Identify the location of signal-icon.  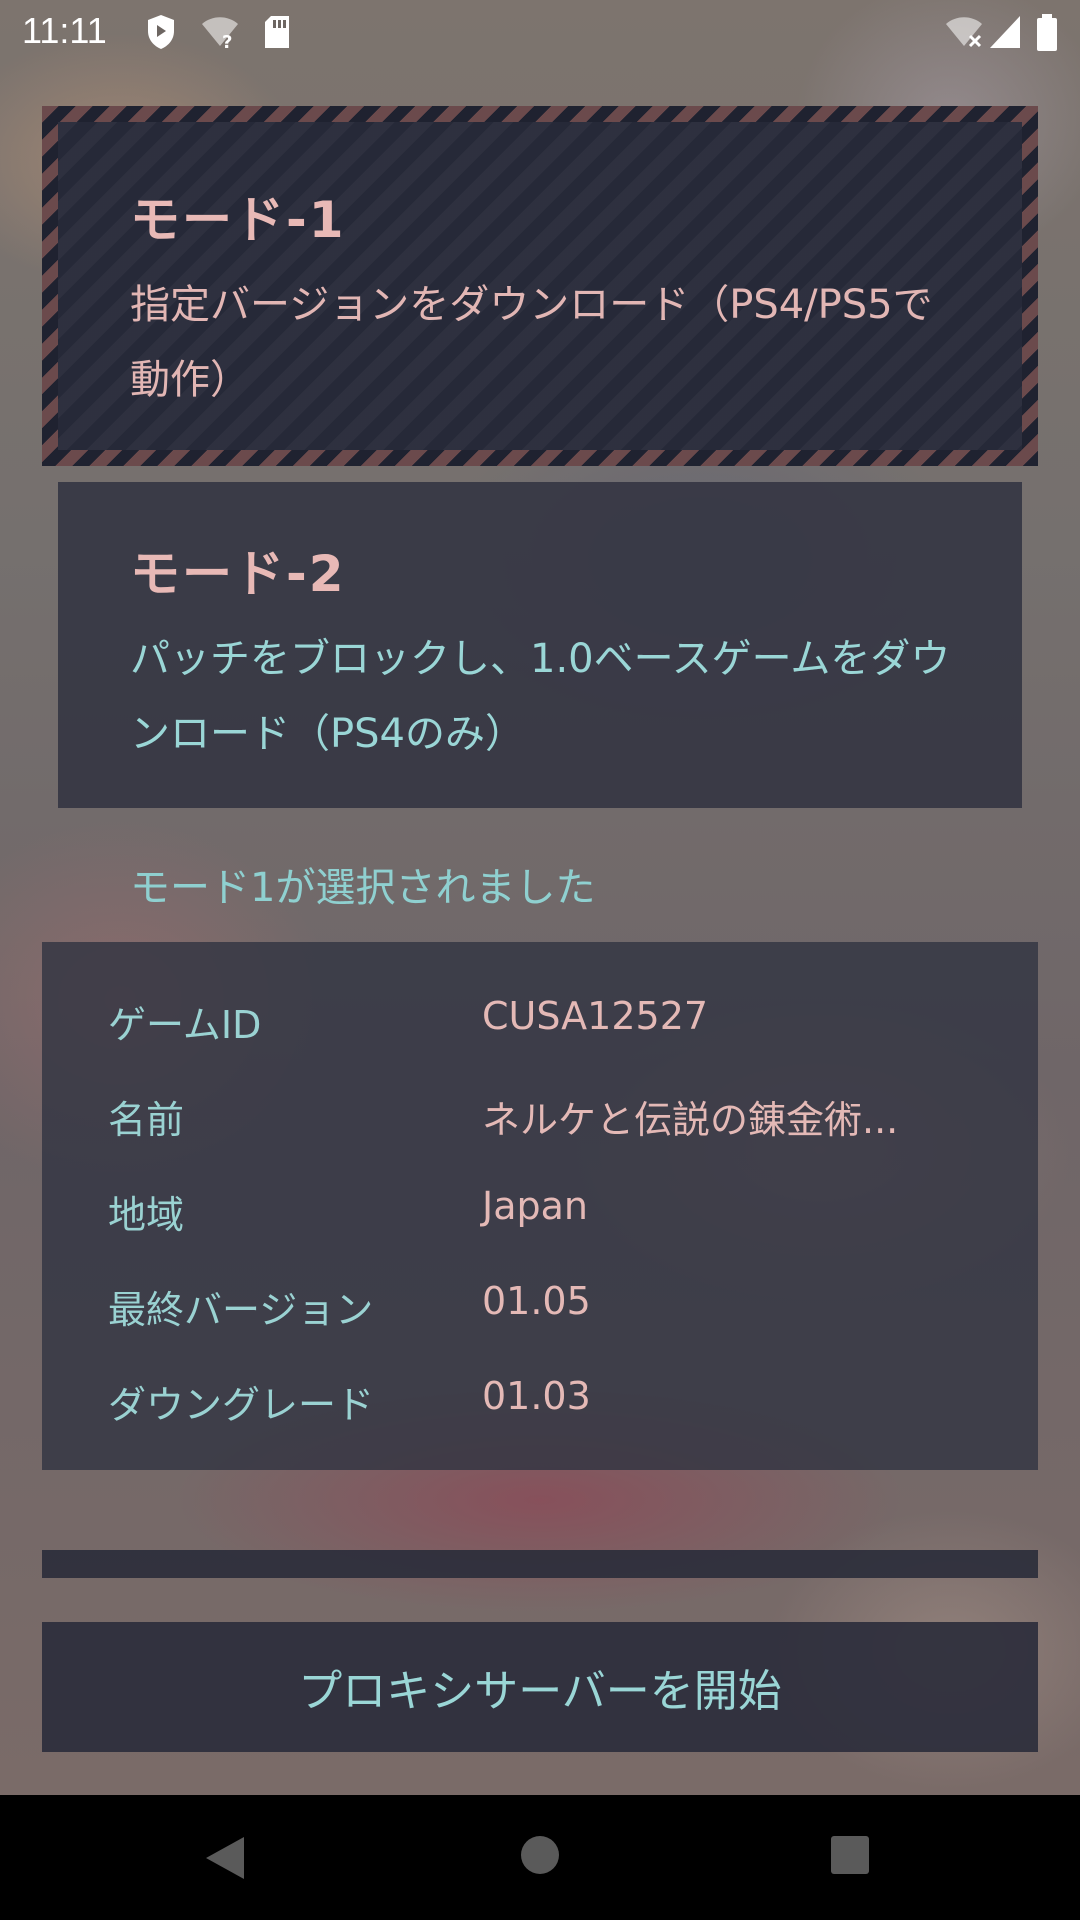
(1005, 32).